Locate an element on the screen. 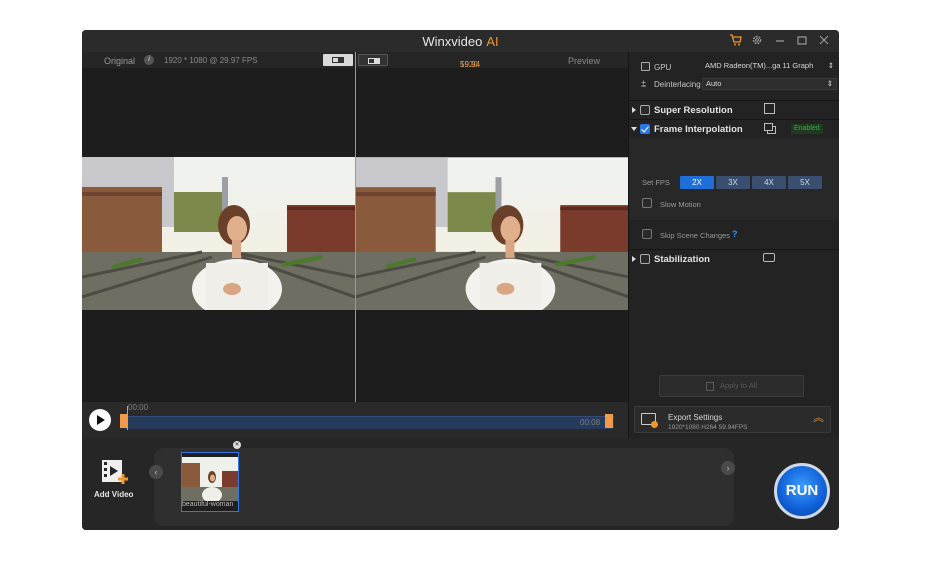 Image resolution: width=929 pixels, height=562 pixels. deinterlacing-select: Auto ⇕ is located at coordinates (769, 84).